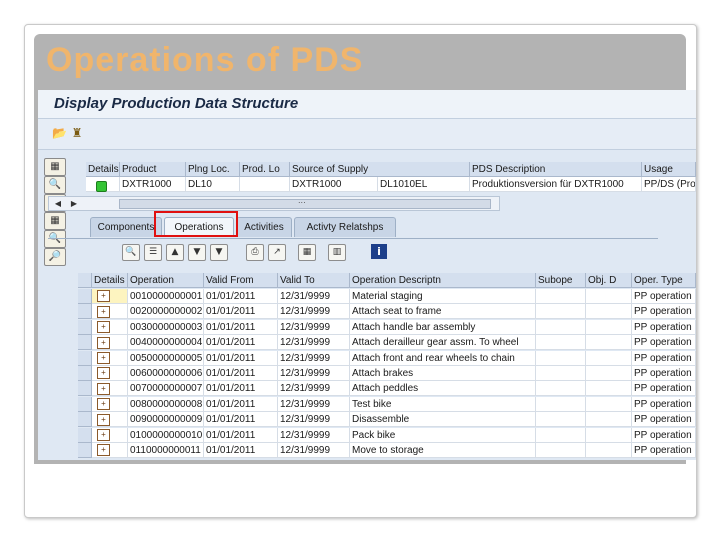 This screenshot has width=720, height=540. I want to click on row-operation: 0110000000011, so click(166, 450).